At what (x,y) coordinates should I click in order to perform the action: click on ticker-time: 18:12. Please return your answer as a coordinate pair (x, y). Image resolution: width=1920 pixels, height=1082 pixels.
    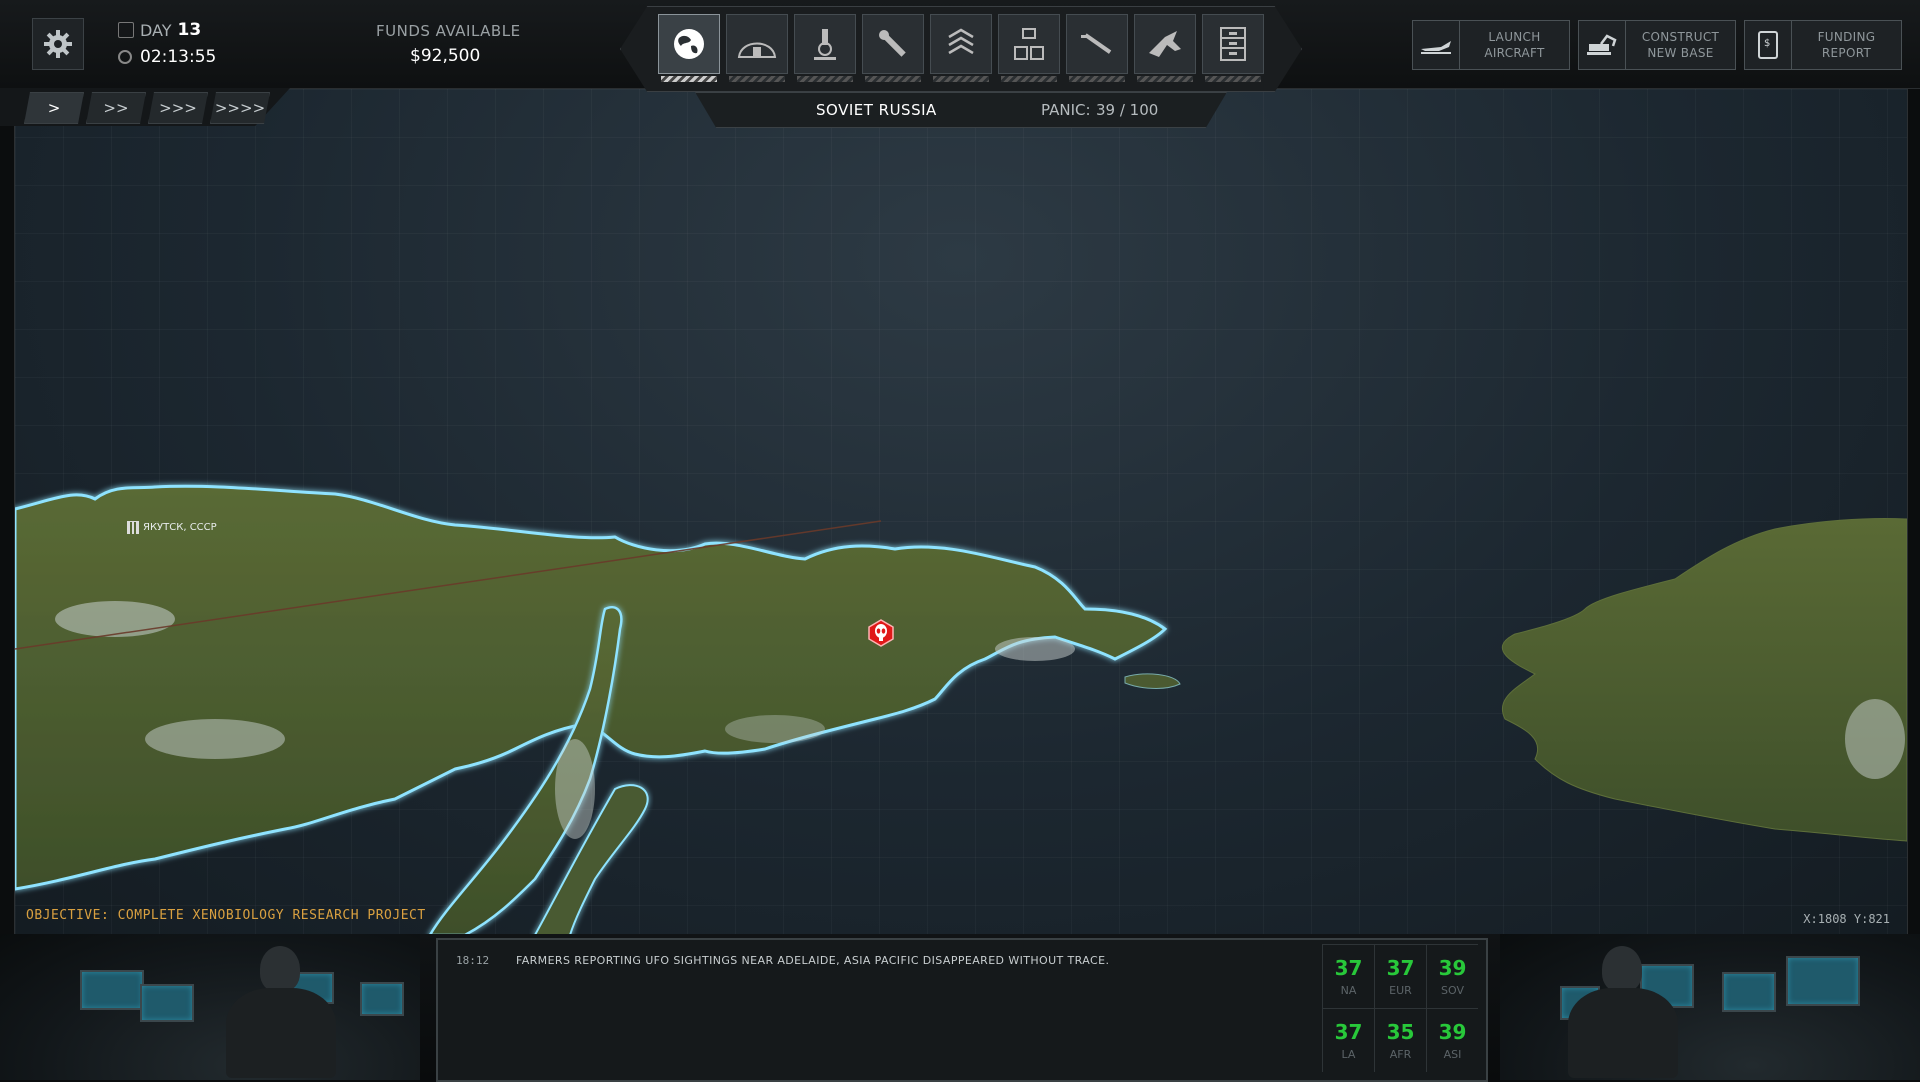
    Looking at the image, I should click on (473, 960).